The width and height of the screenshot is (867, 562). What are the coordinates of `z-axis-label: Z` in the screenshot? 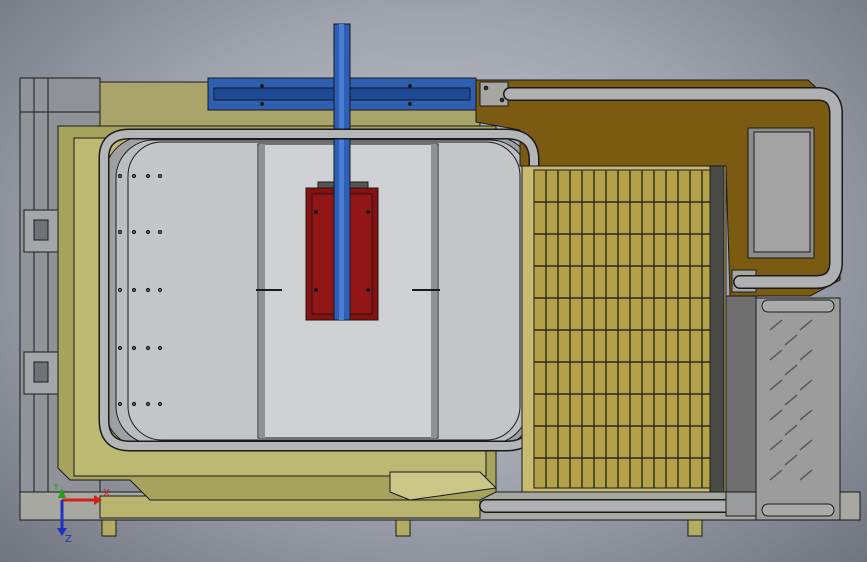 It's located at (68, 539).